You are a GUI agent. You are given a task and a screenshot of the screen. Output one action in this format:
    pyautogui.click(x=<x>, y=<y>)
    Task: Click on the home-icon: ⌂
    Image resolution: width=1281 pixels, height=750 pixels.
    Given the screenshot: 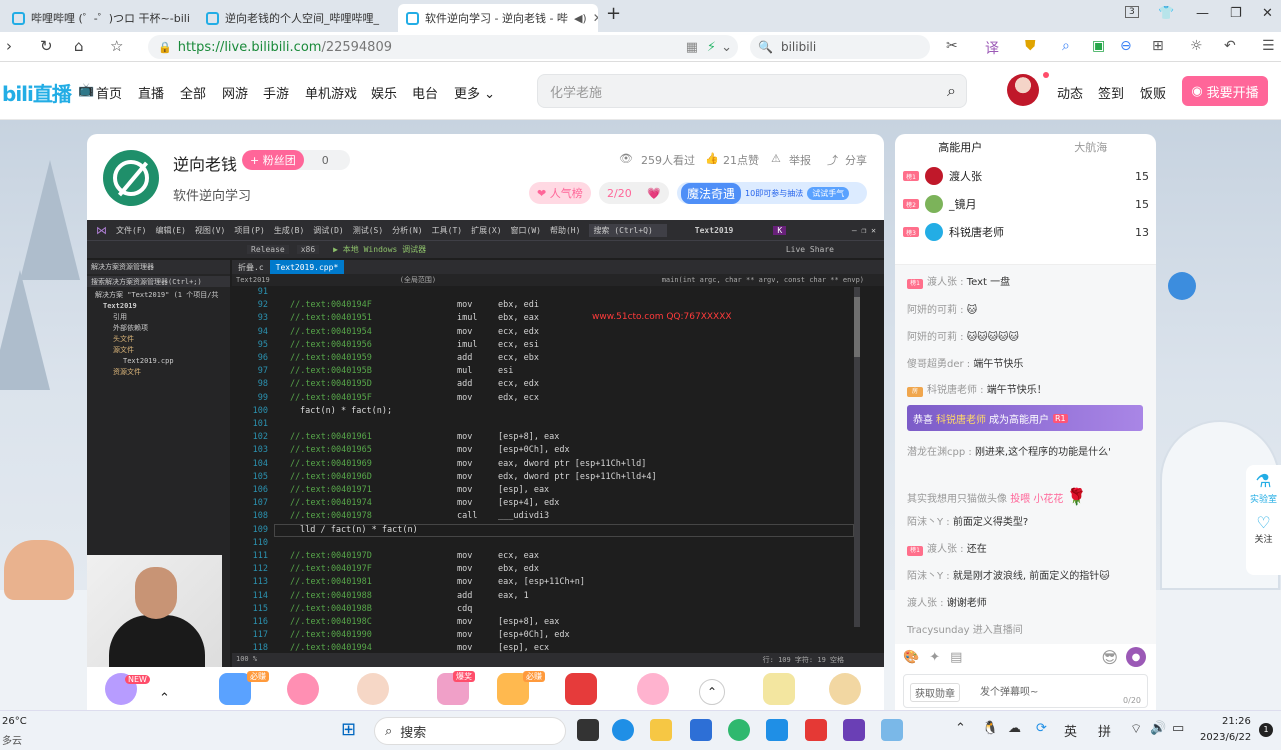 What is the action you would take?
    pyautogui.click(x=79, y=46)
    